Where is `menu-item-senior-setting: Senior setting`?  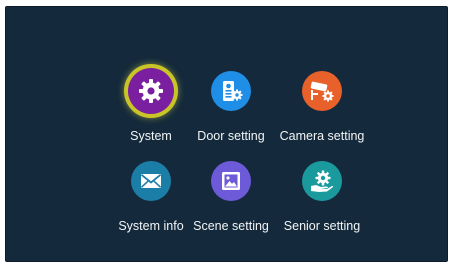
menu-item-senior-setting: Senior setting is located at coordinates (322, 201).